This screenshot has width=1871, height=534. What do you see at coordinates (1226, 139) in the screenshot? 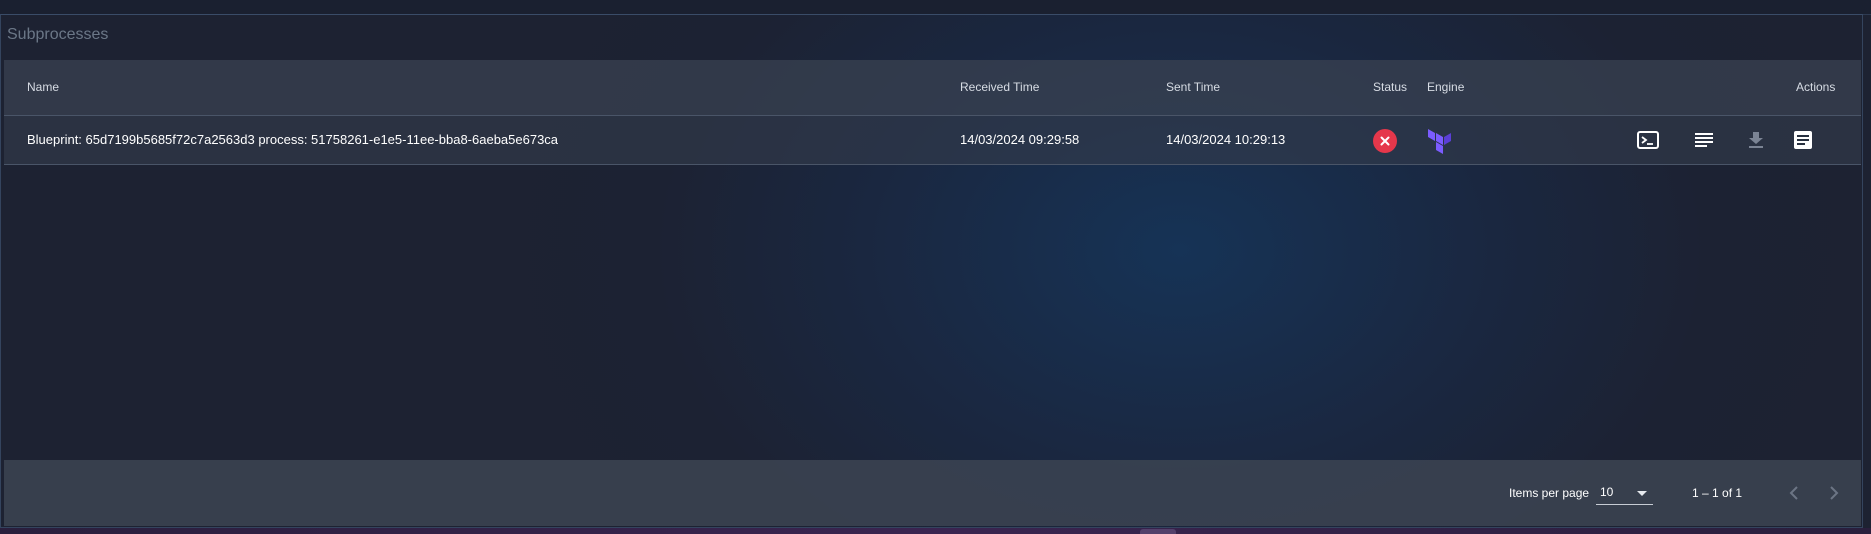
I see `row-sent-time: 14/03/2024 10:29:13` at bounding box center [1226, 139].